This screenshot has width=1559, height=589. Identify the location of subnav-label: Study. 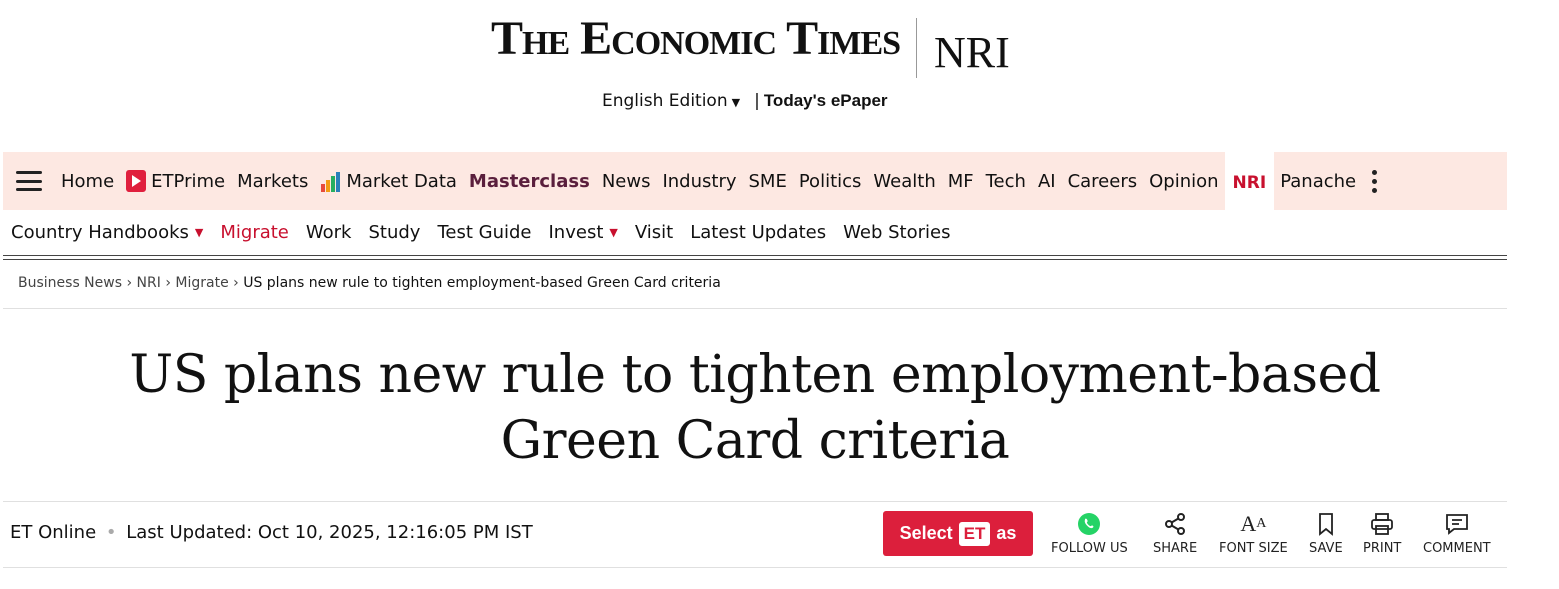
(394, 232).